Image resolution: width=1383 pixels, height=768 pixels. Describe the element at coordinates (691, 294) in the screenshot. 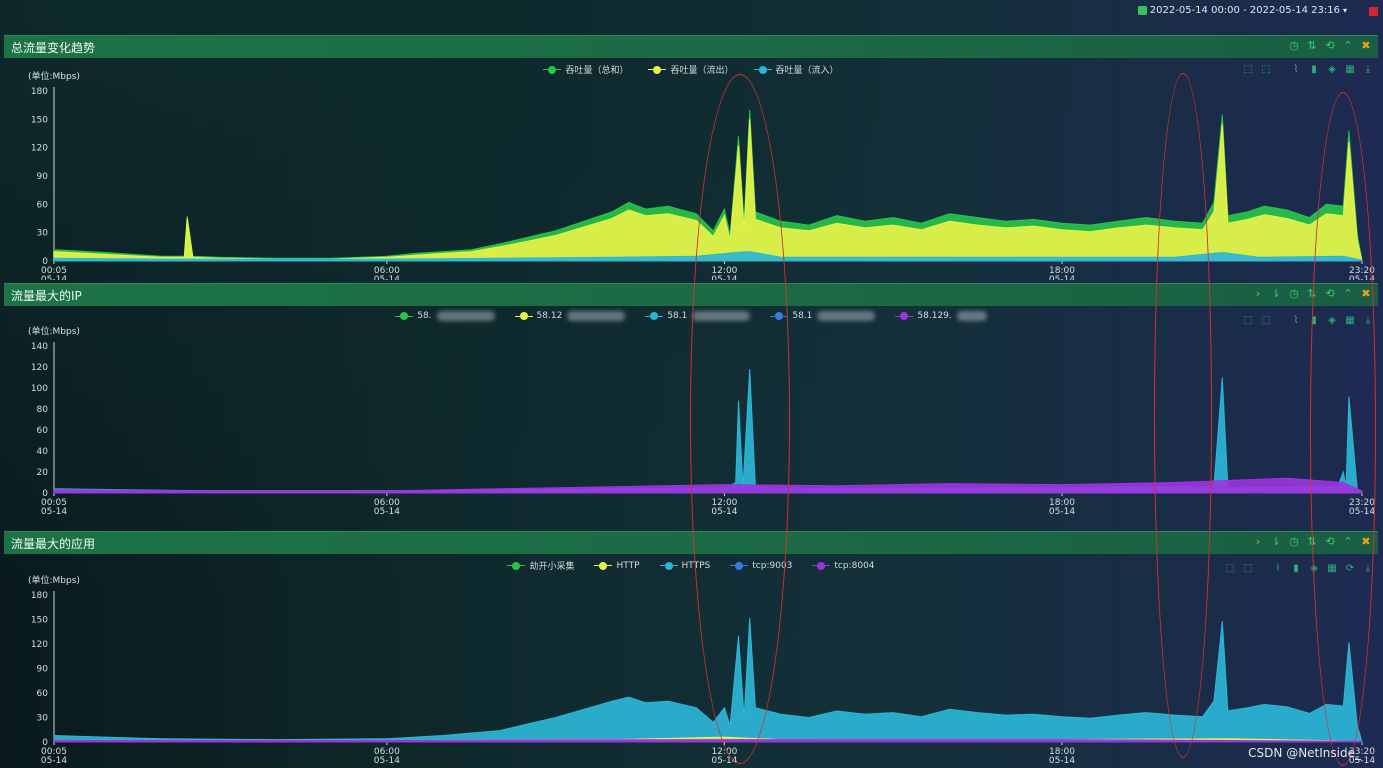

I see `panel-header: 流量最大的IP › ⇂ ◷ ⇅ ⟲ ⌃ ✖` at that location.